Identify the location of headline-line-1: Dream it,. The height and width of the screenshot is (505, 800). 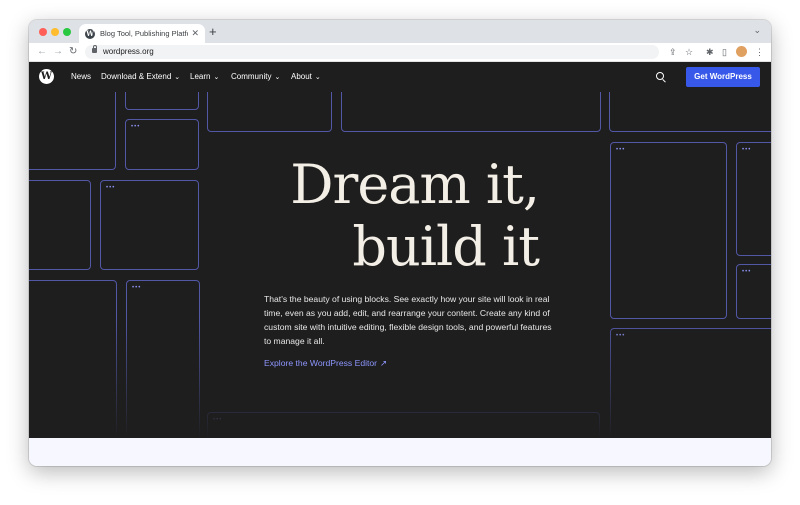
(415, 184).